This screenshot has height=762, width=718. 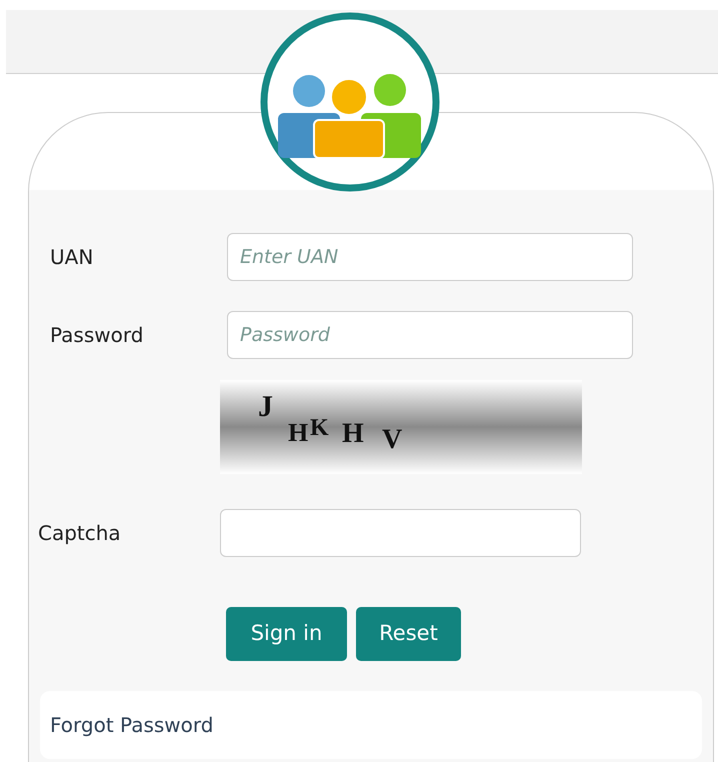 What do you see at coordinates (80, 533) in the screenshot?
I see `captcha-label: Captcha` at bounding box center [80, 533].